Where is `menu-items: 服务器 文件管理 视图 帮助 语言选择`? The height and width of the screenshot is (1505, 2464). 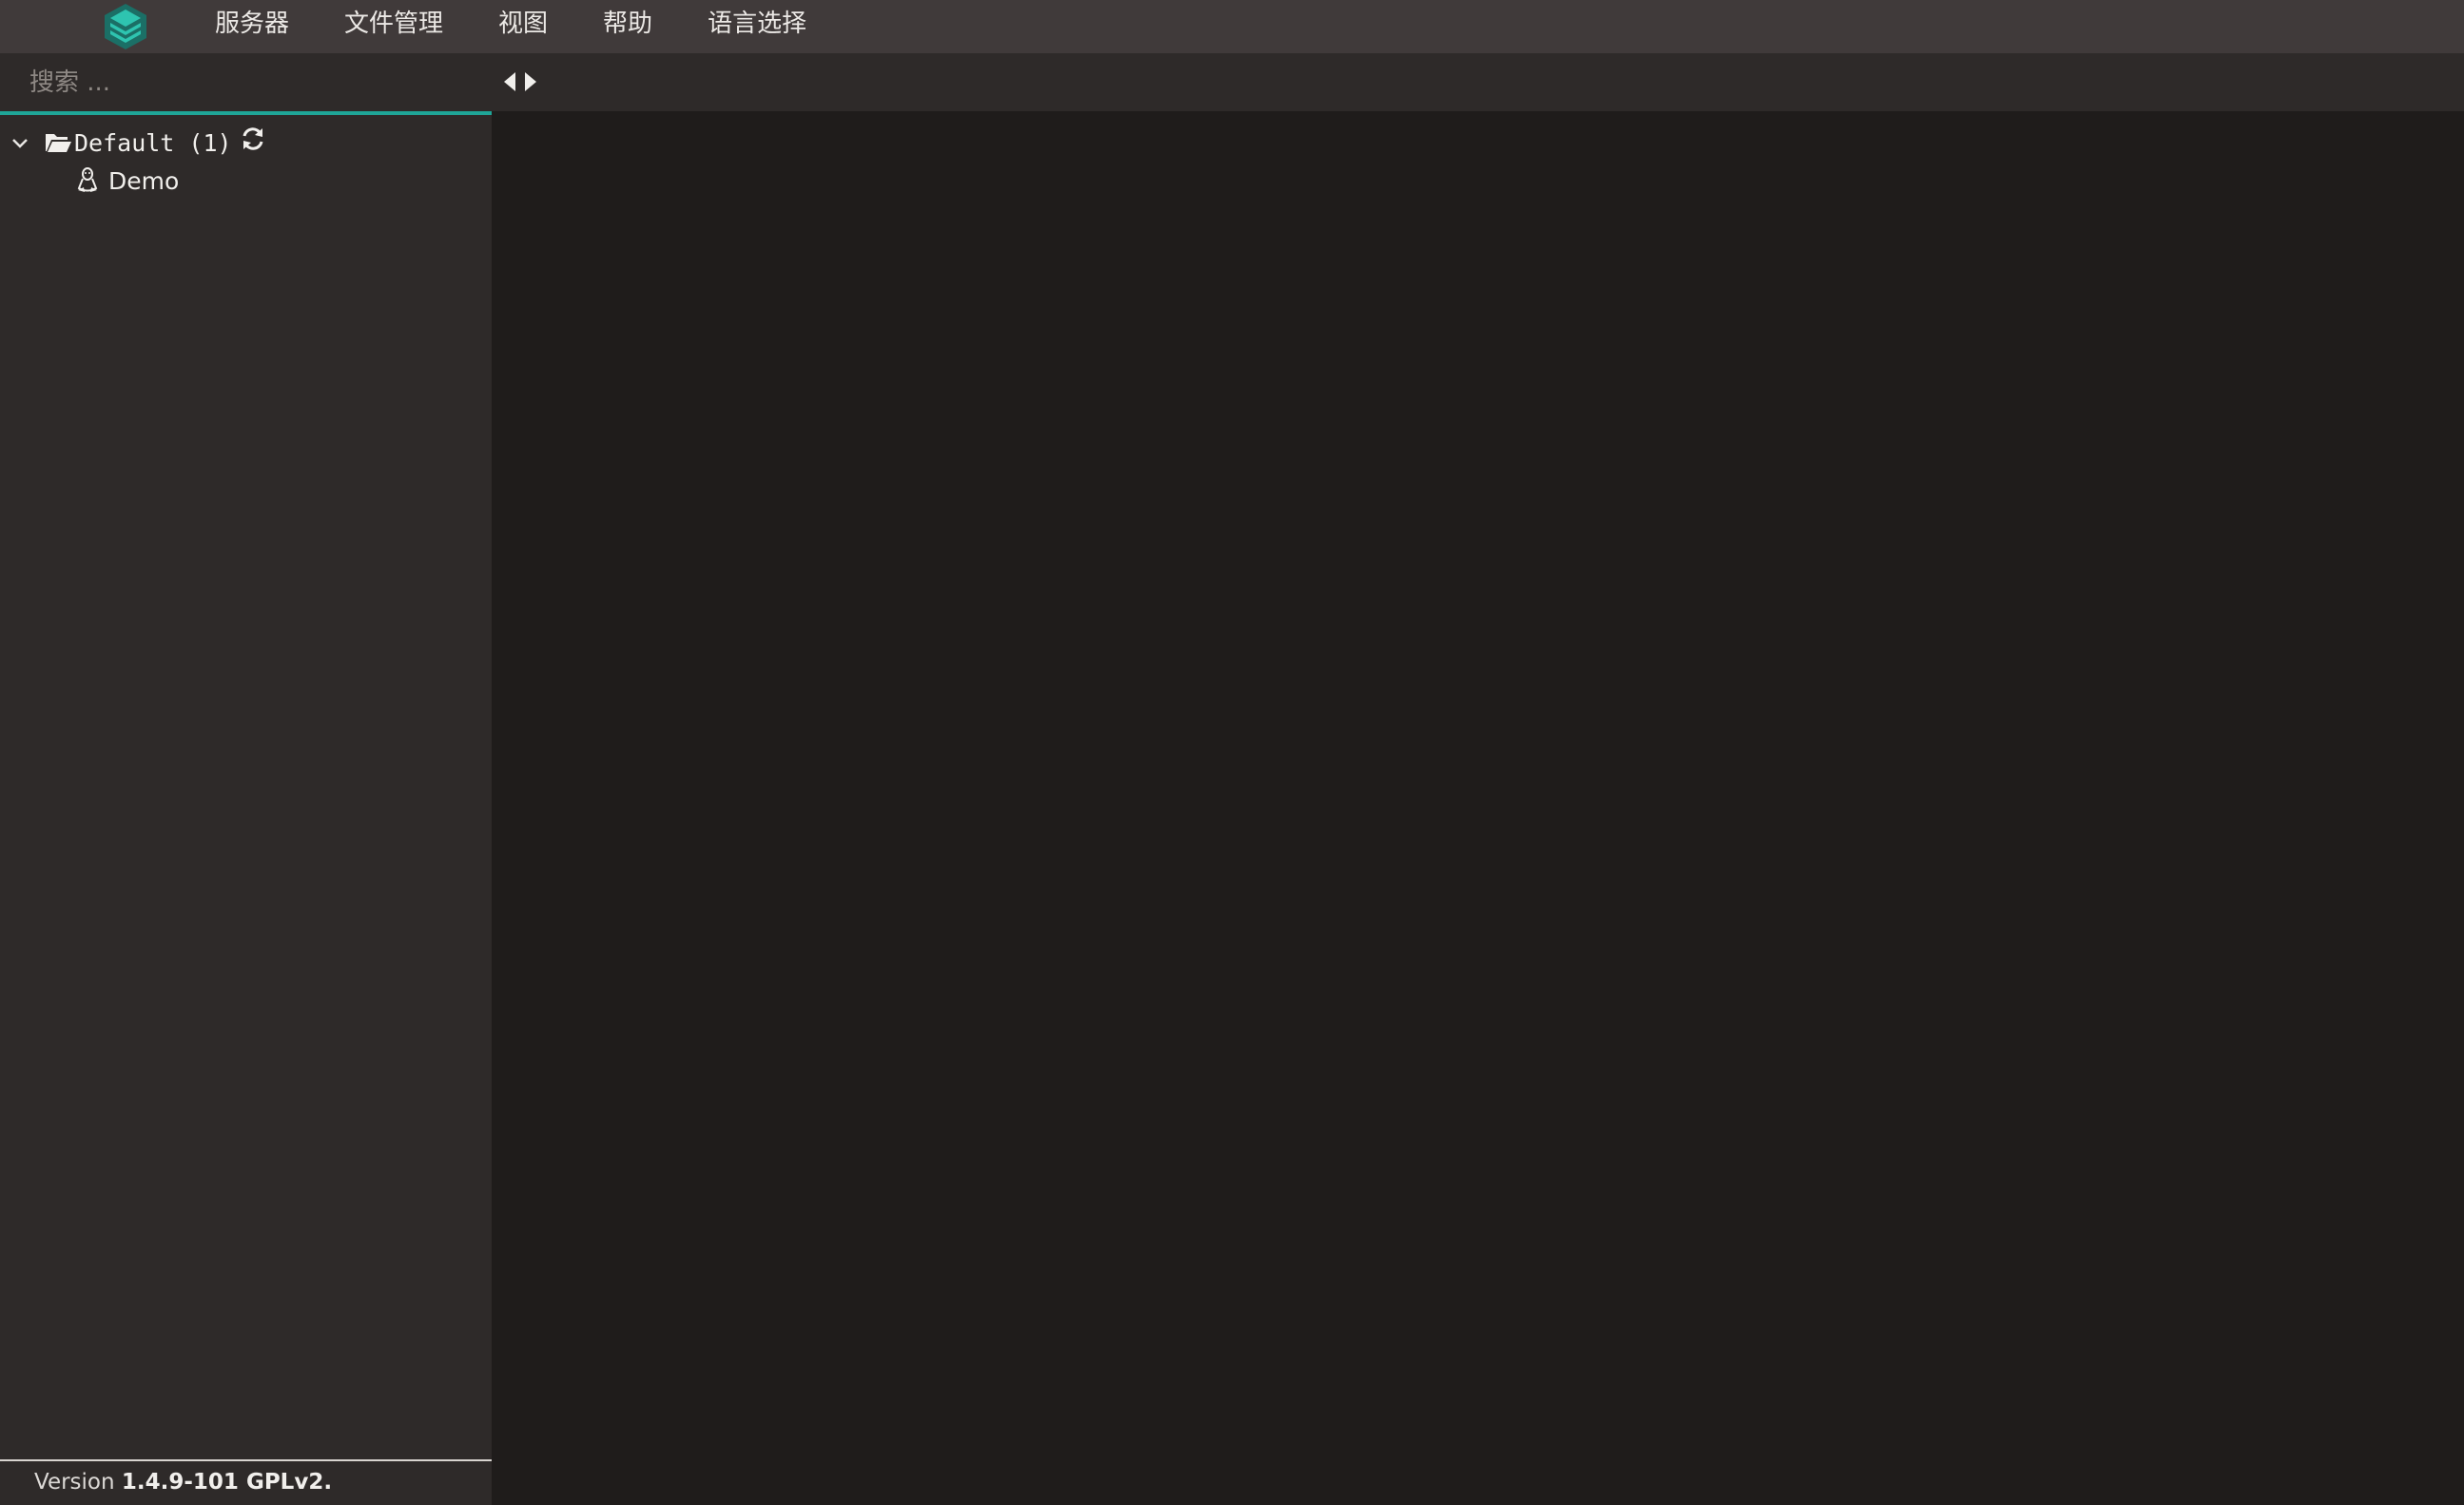
menu-items: 服务器 文件管理 视图 帮助 语言选择 is located at coordinates (538, 24).